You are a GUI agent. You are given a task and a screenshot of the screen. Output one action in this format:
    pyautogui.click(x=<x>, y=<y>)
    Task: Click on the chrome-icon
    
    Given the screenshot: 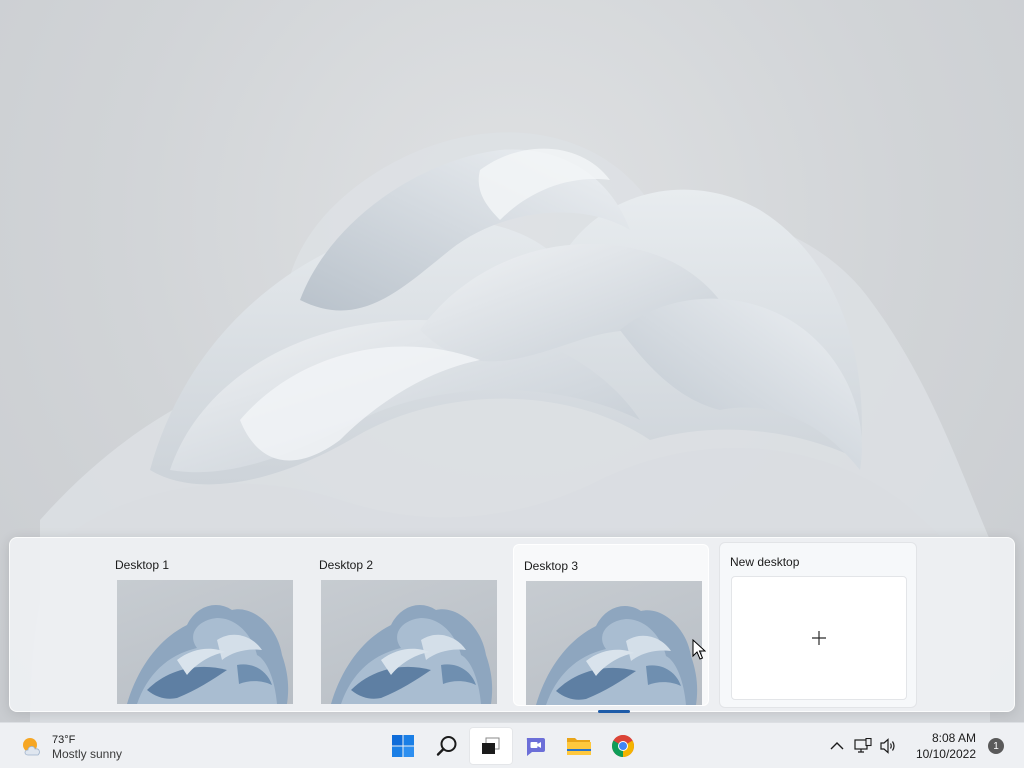 What is the action you would take?
    pyautogui.click(x=623, y=746)
    